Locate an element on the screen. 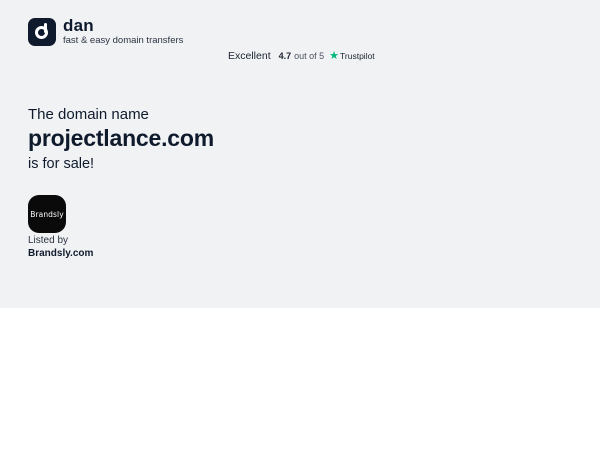 Image resolution: width=600 pixels, height=450 pixels. brand-text: dan fast & easy domain transfers is located at coordinates (123, 32).